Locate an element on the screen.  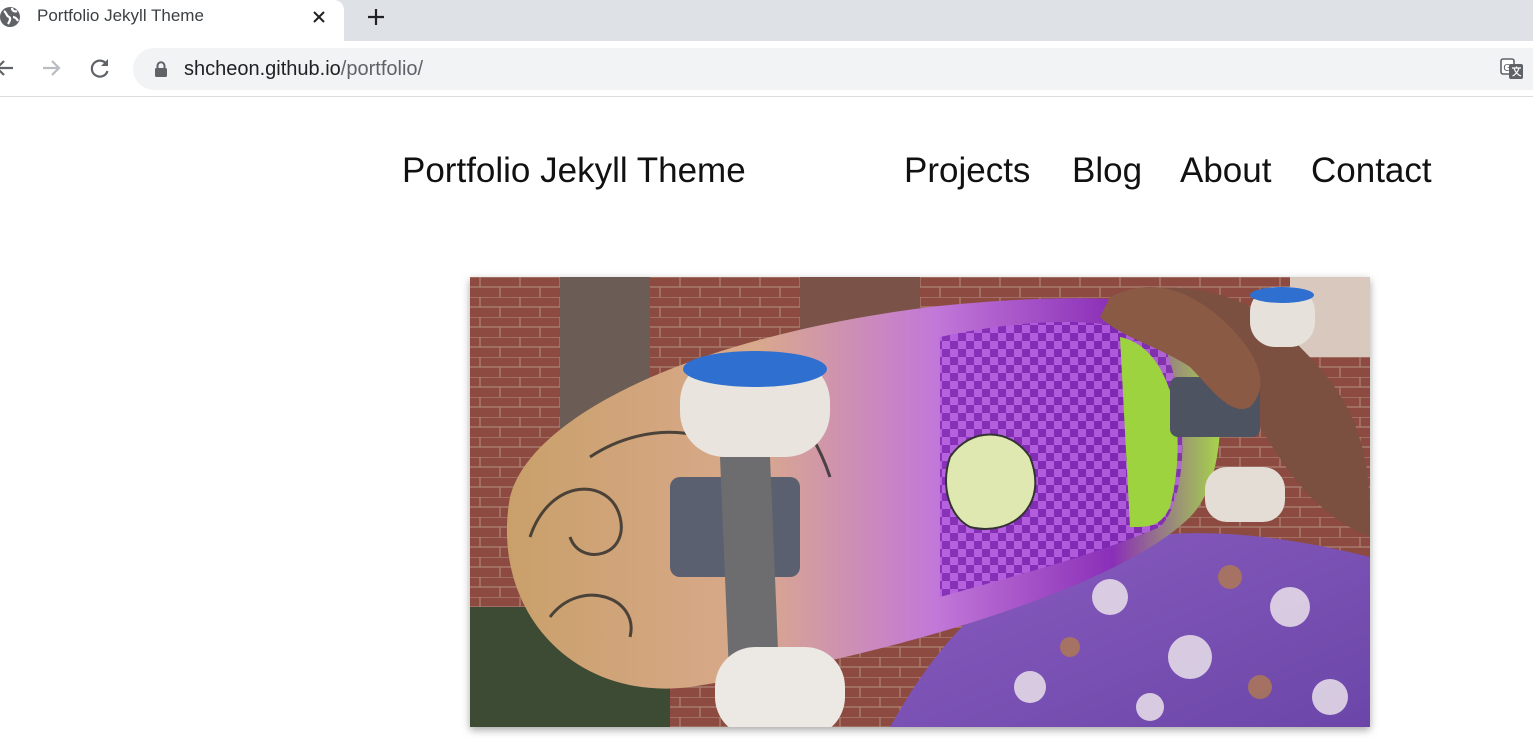
url-host: shcheon.github.io is located at coordinates (262, 69).